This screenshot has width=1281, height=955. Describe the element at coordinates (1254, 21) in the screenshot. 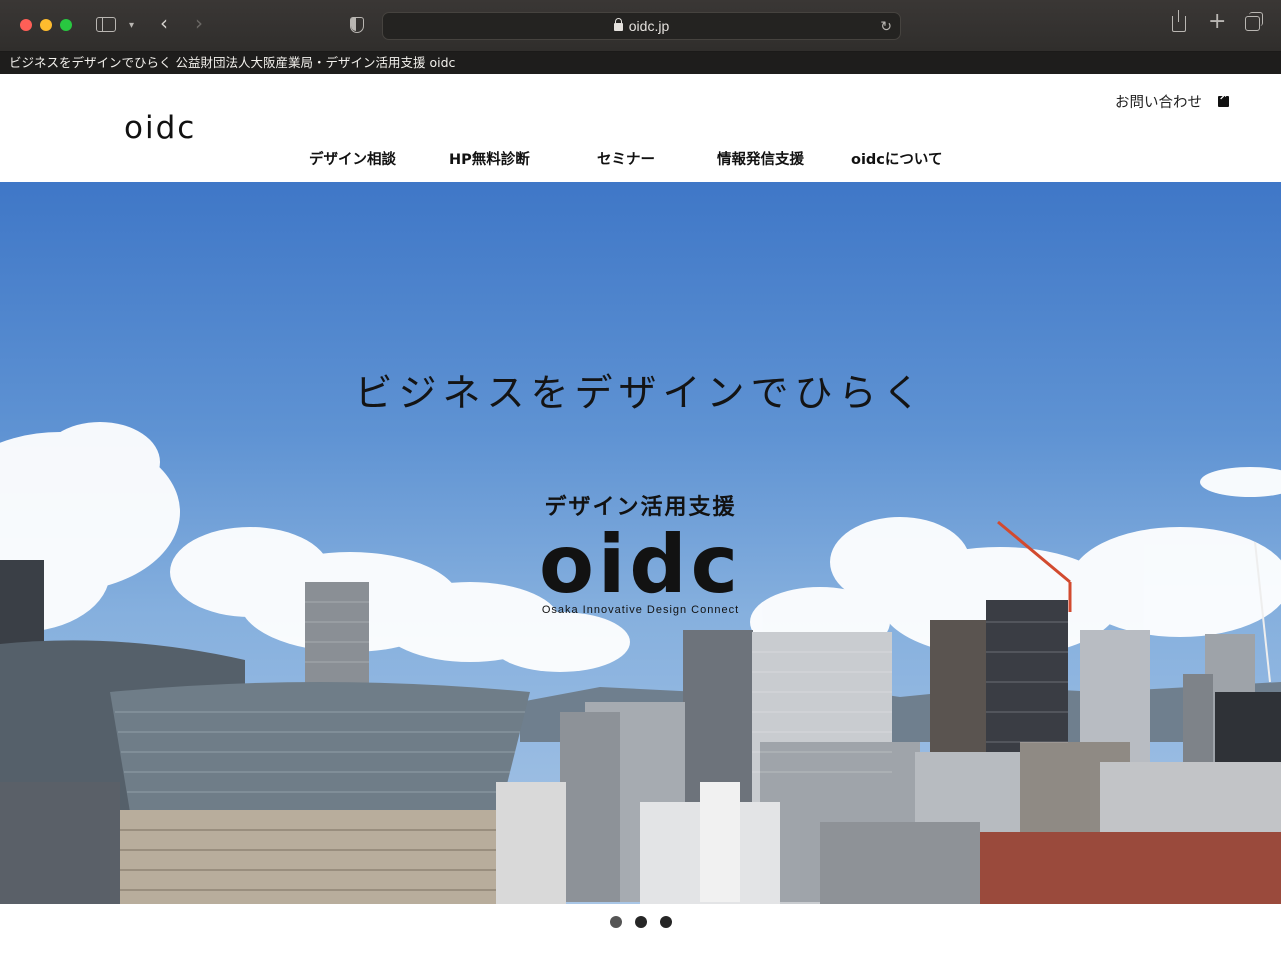

I see `tab-overview-icon` at that location.